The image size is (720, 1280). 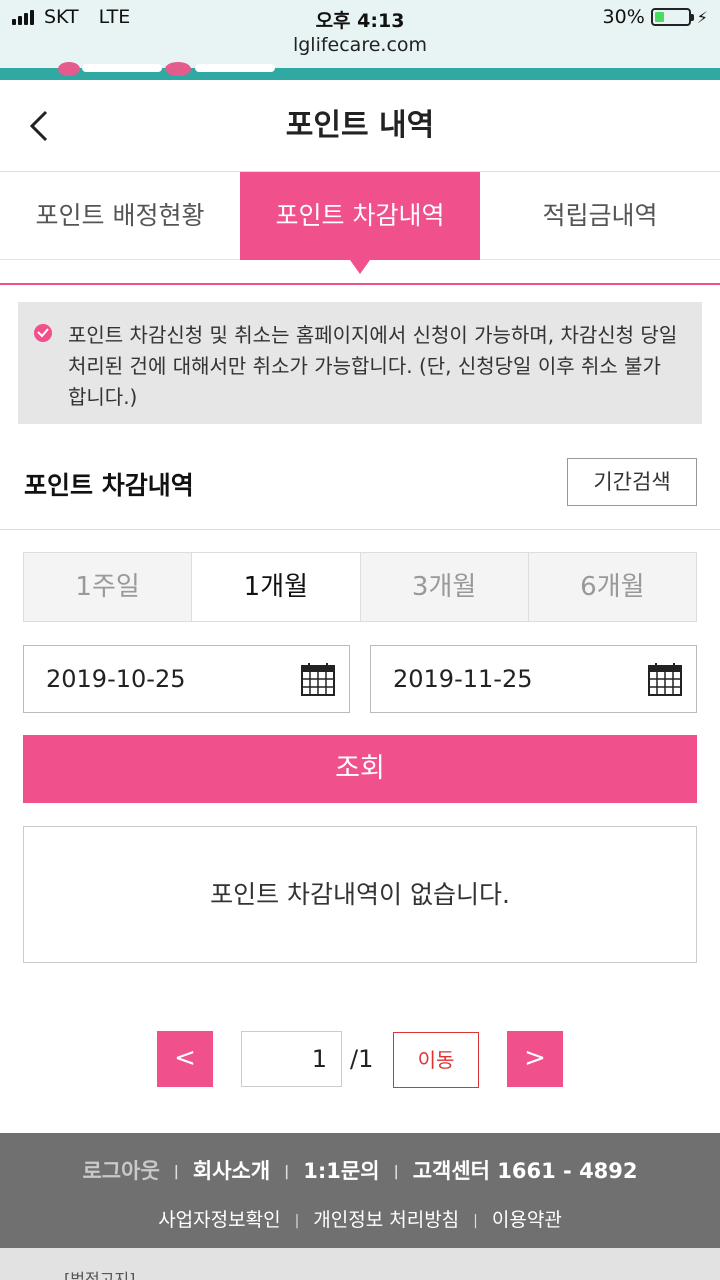 I want to click on page-header: 포인트 내역, so click(x=360, y=126).